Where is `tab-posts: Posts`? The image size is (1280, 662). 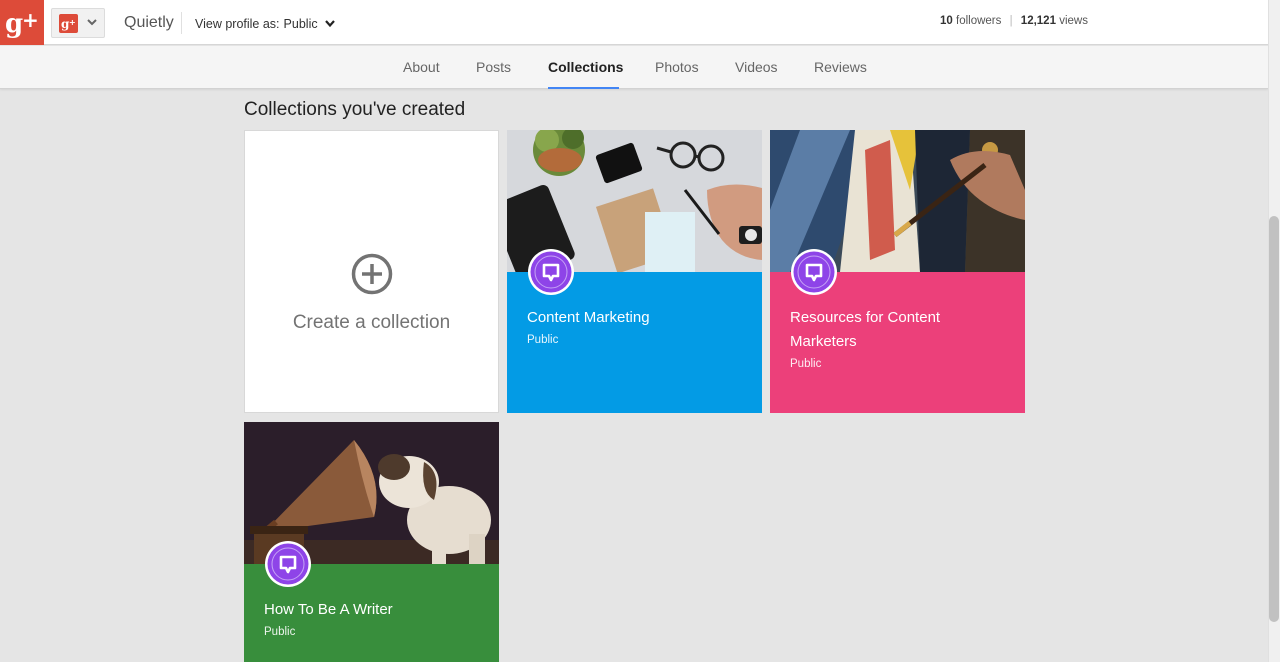
tab-posts: Posts is located at coordinates (493, 67).